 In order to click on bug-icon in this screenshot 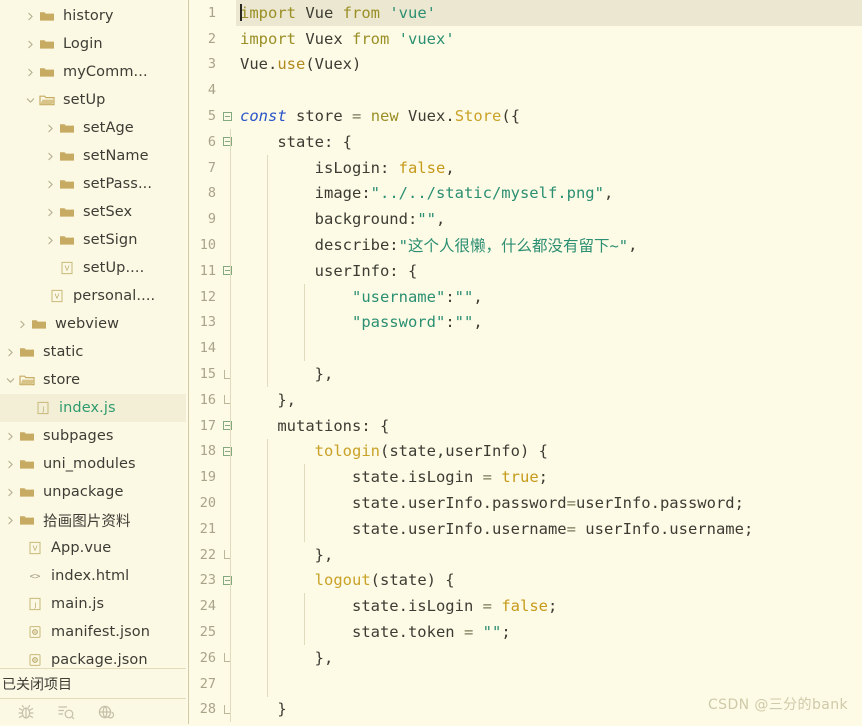, I will do `click(26, 712)`.